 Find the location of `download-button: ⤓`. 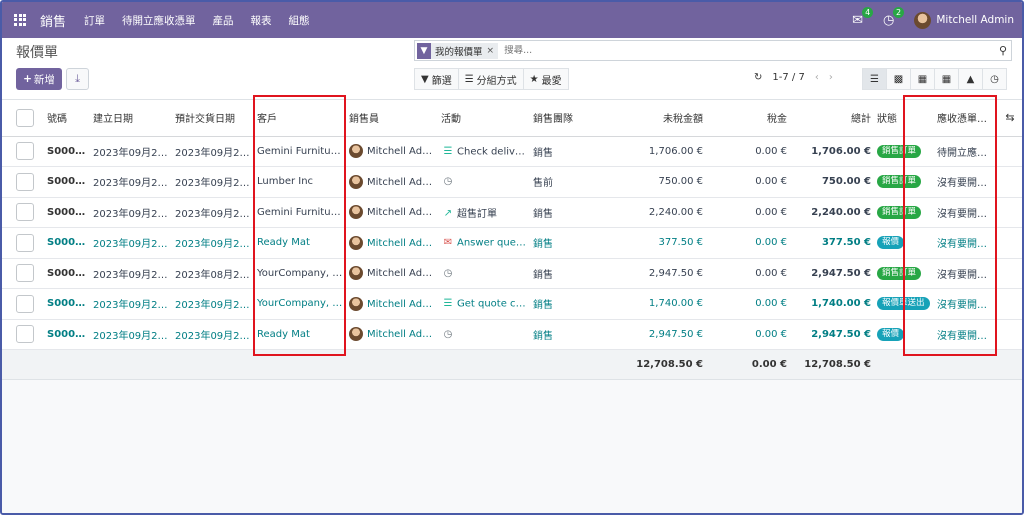

download-button: ⤓ is located at coordinates (77, 79).